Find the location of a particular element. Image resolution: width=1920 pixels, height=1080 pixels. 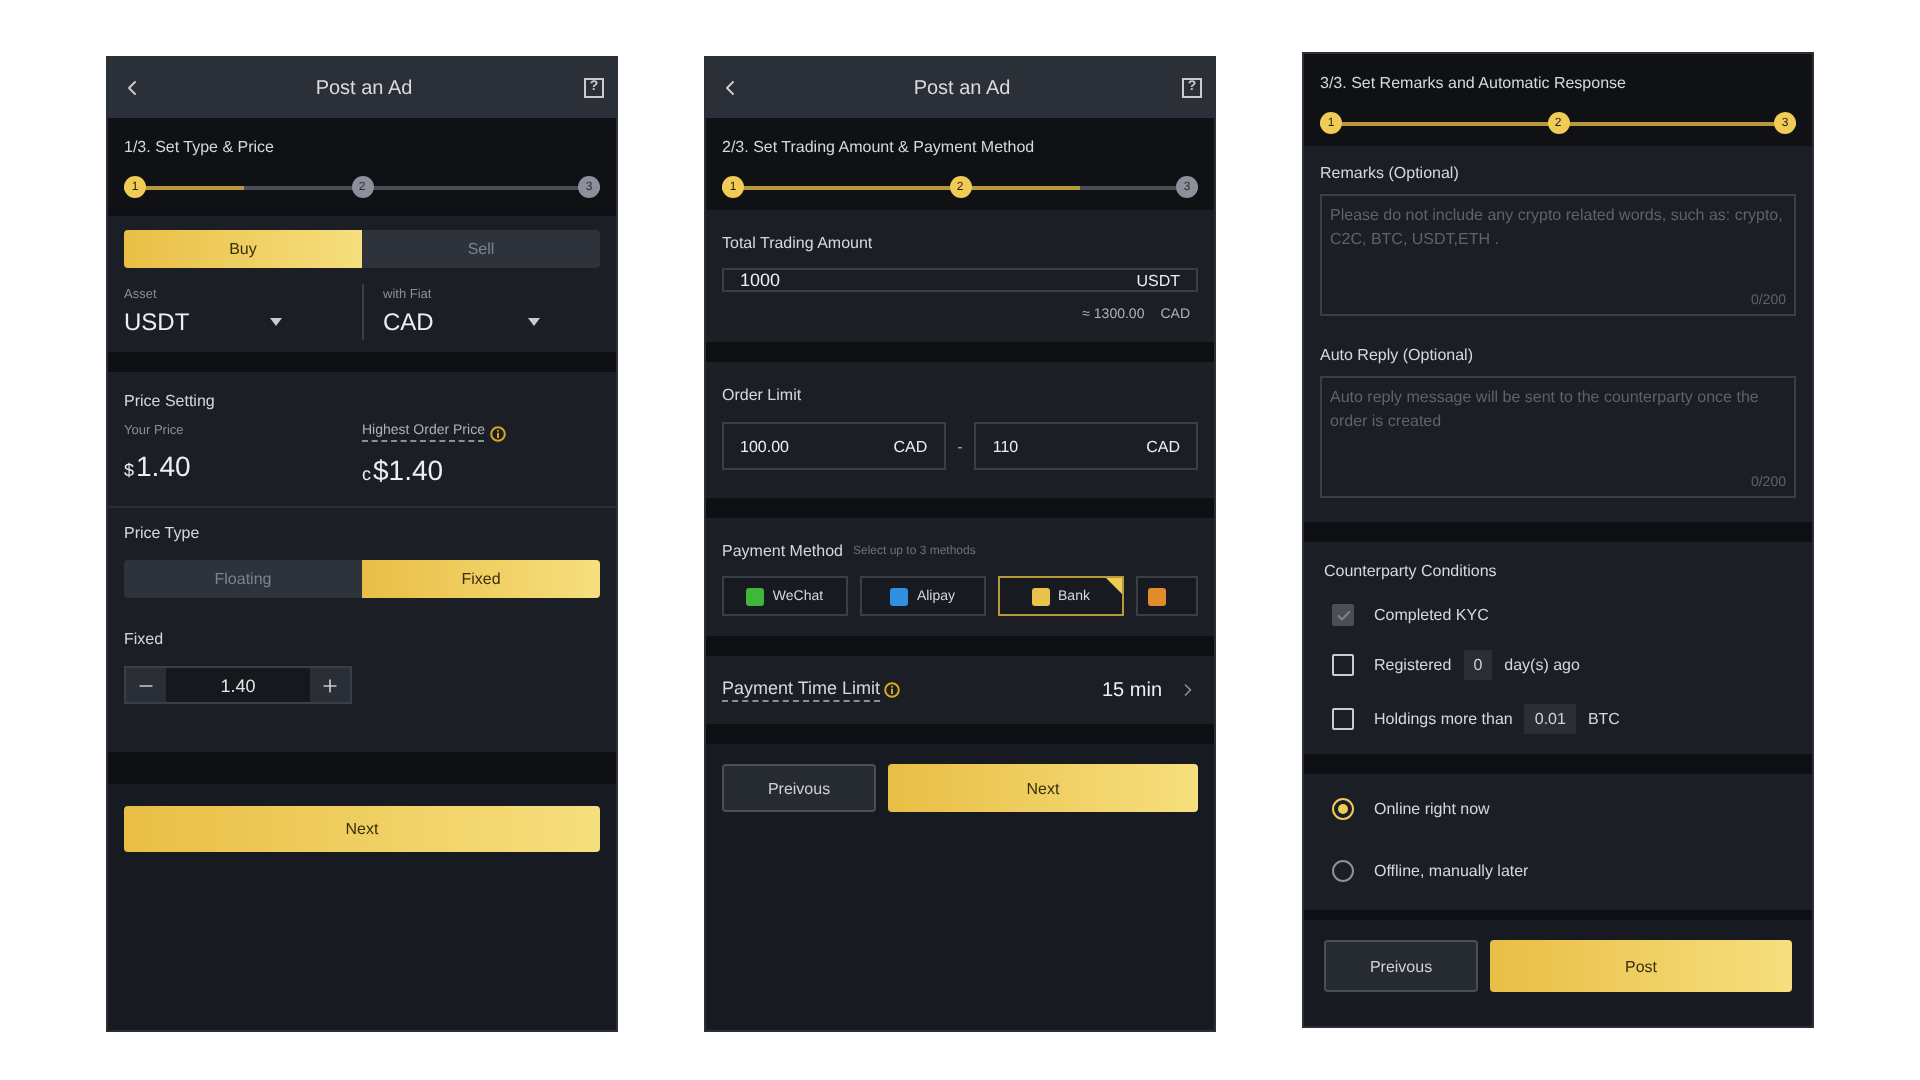

section-title: Price Type is located at coordinates (163, 533).